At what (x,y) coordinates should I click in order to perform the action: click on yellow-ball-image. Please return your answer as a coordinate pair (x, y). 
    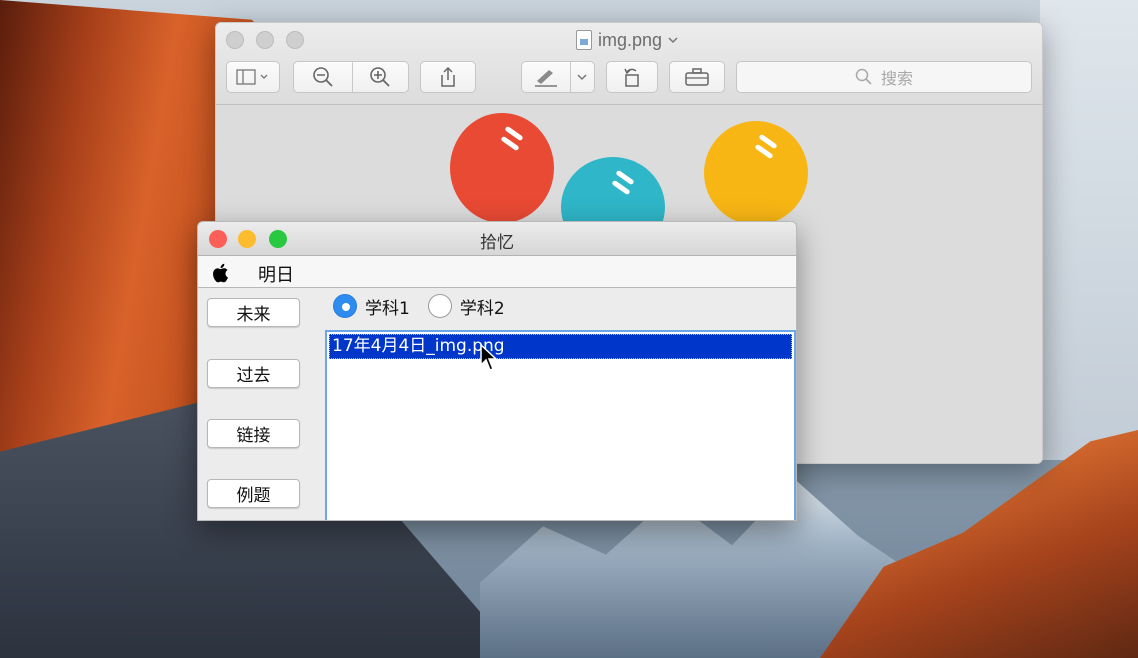
    Looking at the image, I should click on (756, 173).